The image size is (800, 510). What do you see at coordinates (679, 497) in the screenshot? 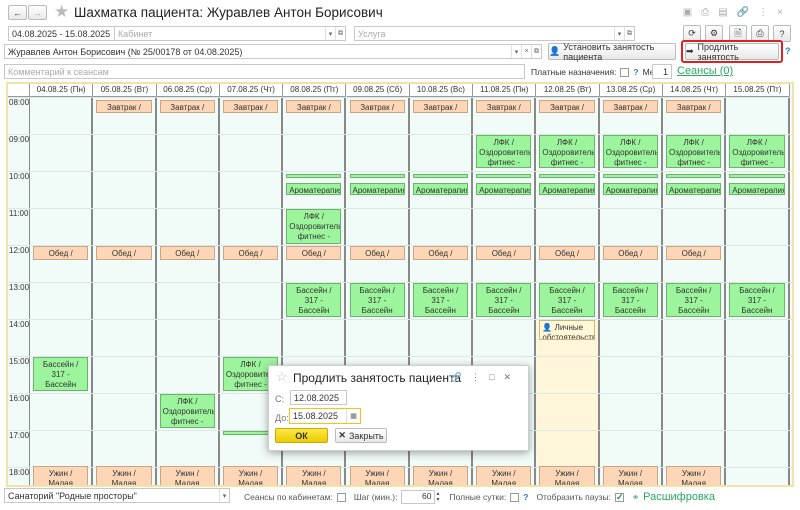
I see `decode-link: Расшифровка` at bounding box center [679, 497].